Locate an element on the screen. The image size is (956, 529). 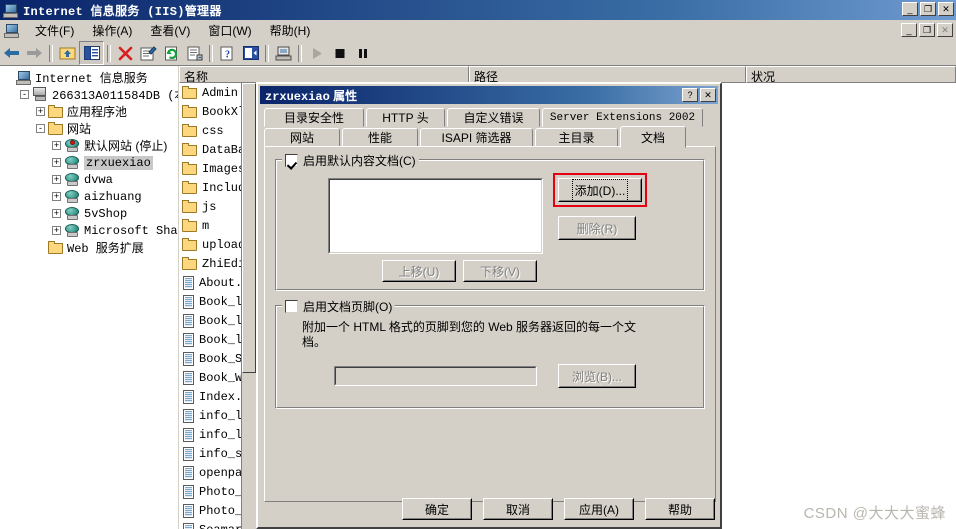
tab-isapi-filters: ISAPI 筛选器 is located at coordinates (476, 137).